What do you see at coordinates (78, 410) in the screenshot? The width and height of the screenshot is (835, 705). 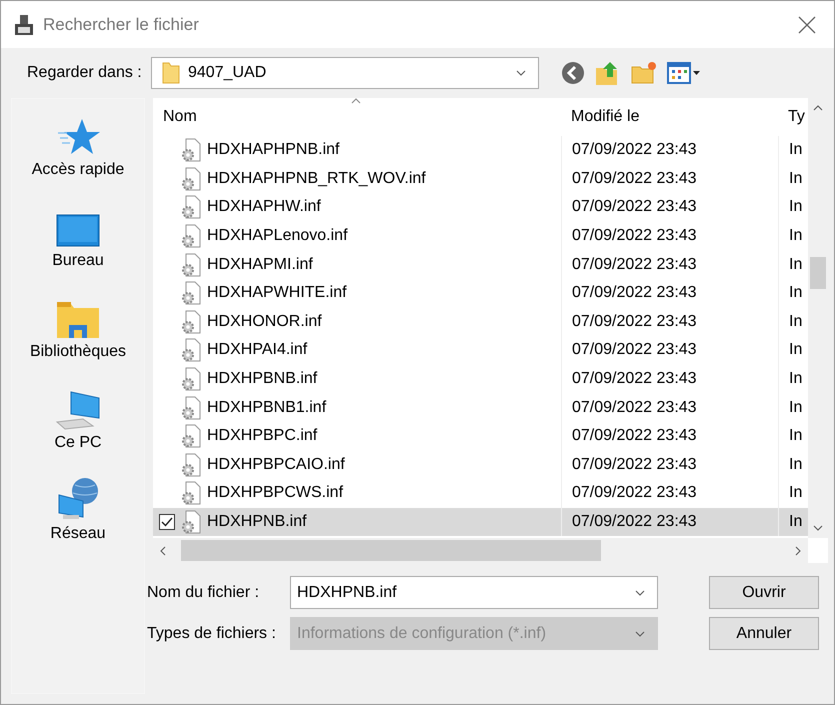 I see `computer-icon` at bounding box center [78, 410].